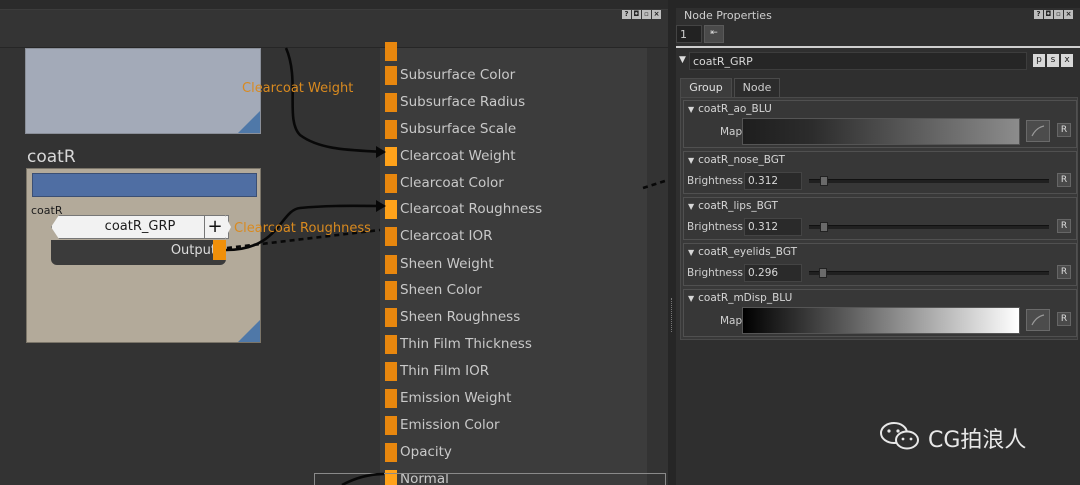 Image resolution: width=1080 pixels, height=485 pixels. What do you see at coordinates (706, 88) in the screenshot?
I see `tab-group: Group` at bounding box center [706, 88].